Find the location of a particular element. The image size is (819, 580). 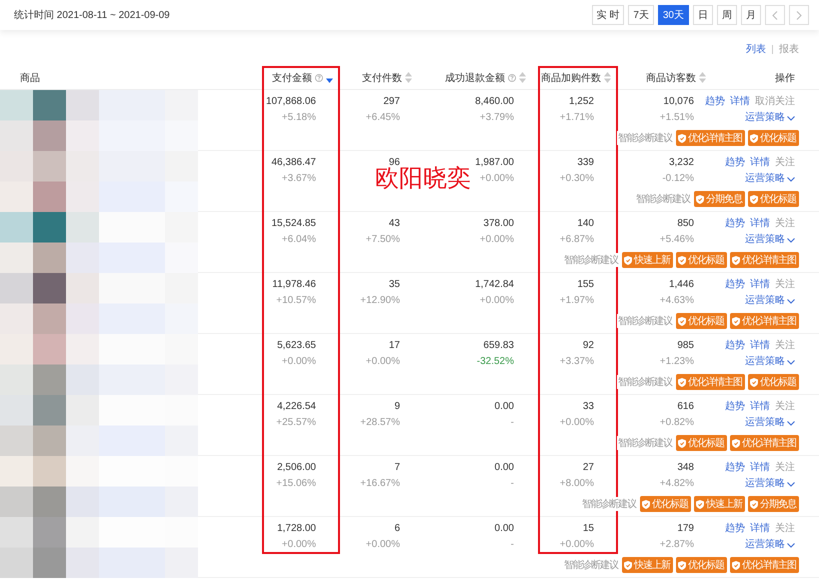

annotation-text: 欧阳晓奕 is located at coordinates (423, 179).